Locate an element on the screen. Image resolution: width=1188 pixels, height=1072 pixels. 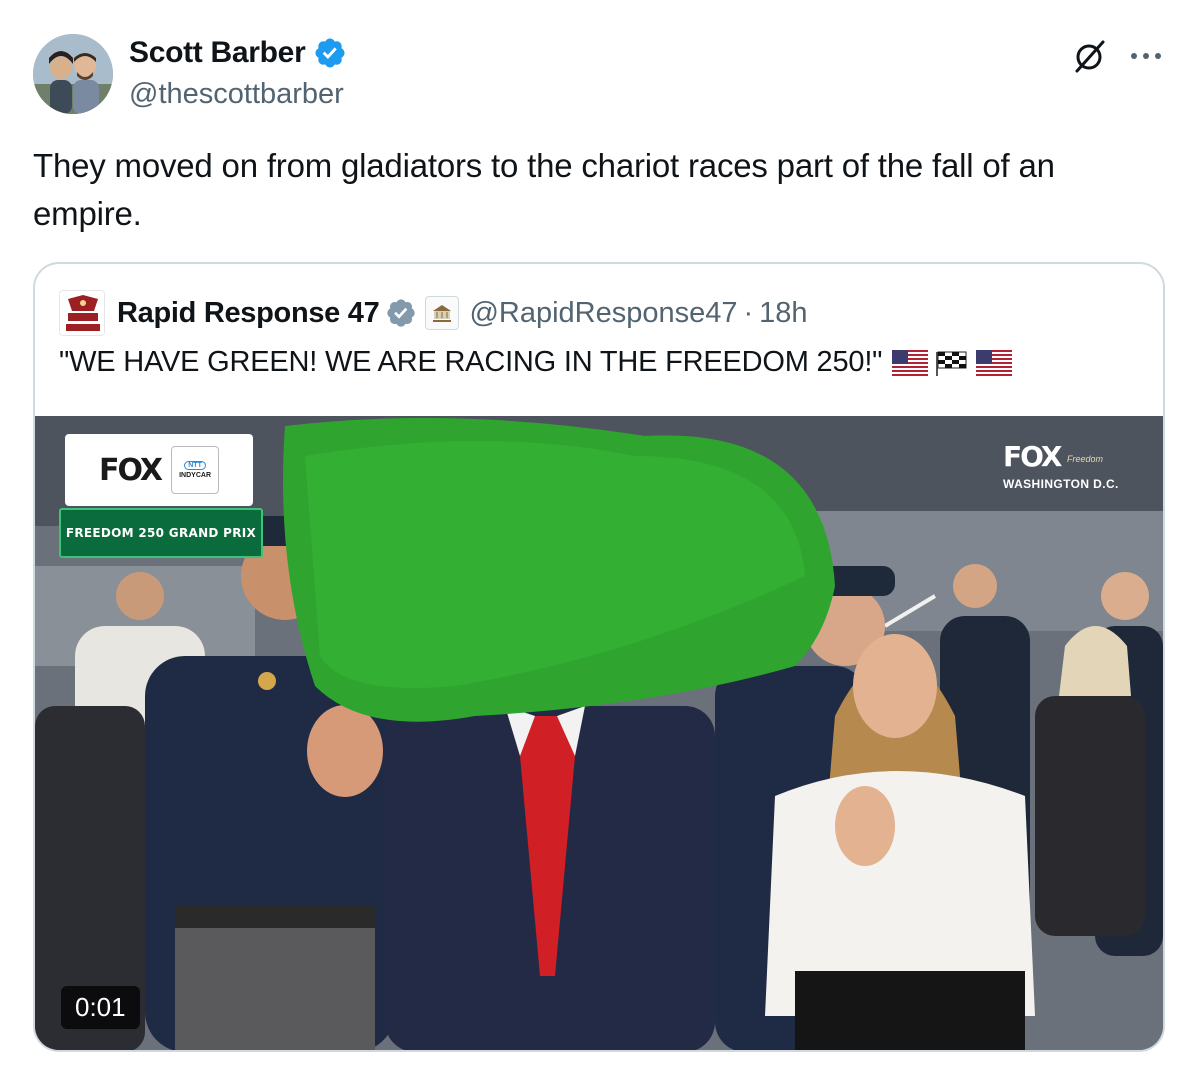
quote-handle: @RapidResponse47 is located at coordinates (603, 313).